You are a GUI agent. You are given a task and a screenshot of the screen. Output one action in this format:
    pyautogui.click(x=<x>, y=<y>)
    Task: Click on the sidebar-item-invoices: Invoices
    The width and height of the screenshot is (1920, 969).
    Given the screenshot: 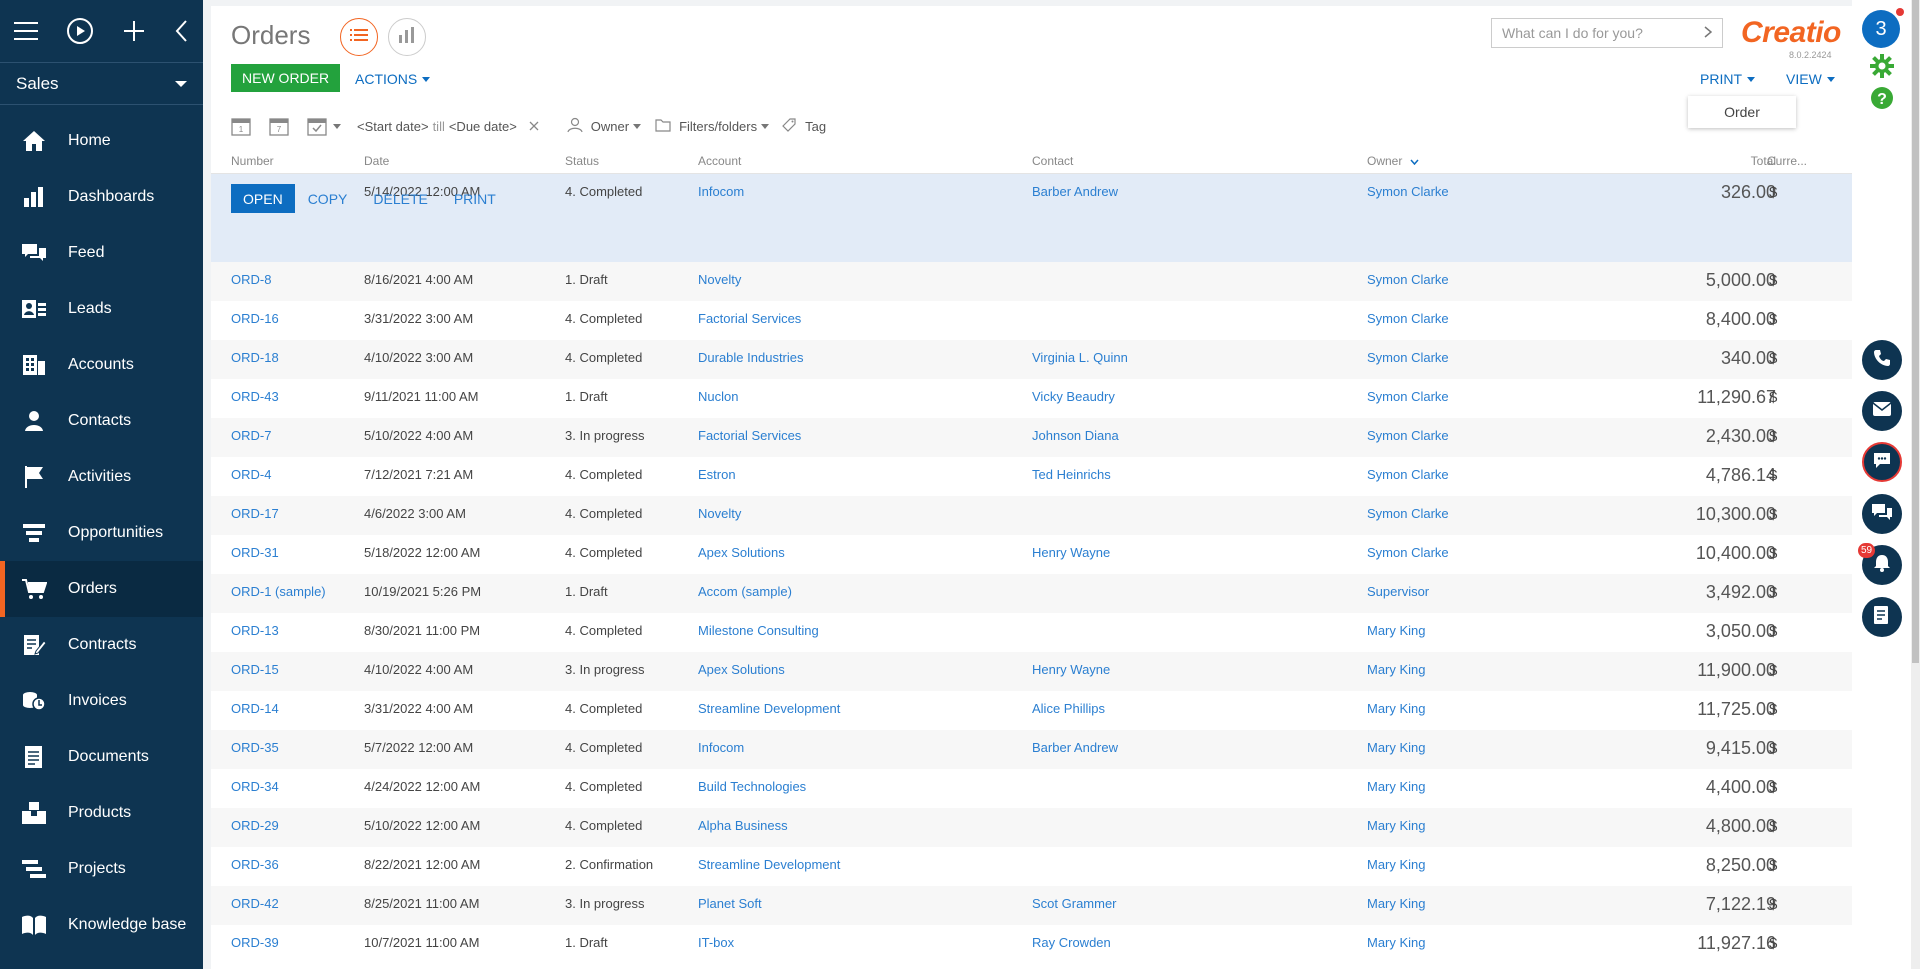 What is the action you would take?
    pyautogui.click(x=101, y=701)
    